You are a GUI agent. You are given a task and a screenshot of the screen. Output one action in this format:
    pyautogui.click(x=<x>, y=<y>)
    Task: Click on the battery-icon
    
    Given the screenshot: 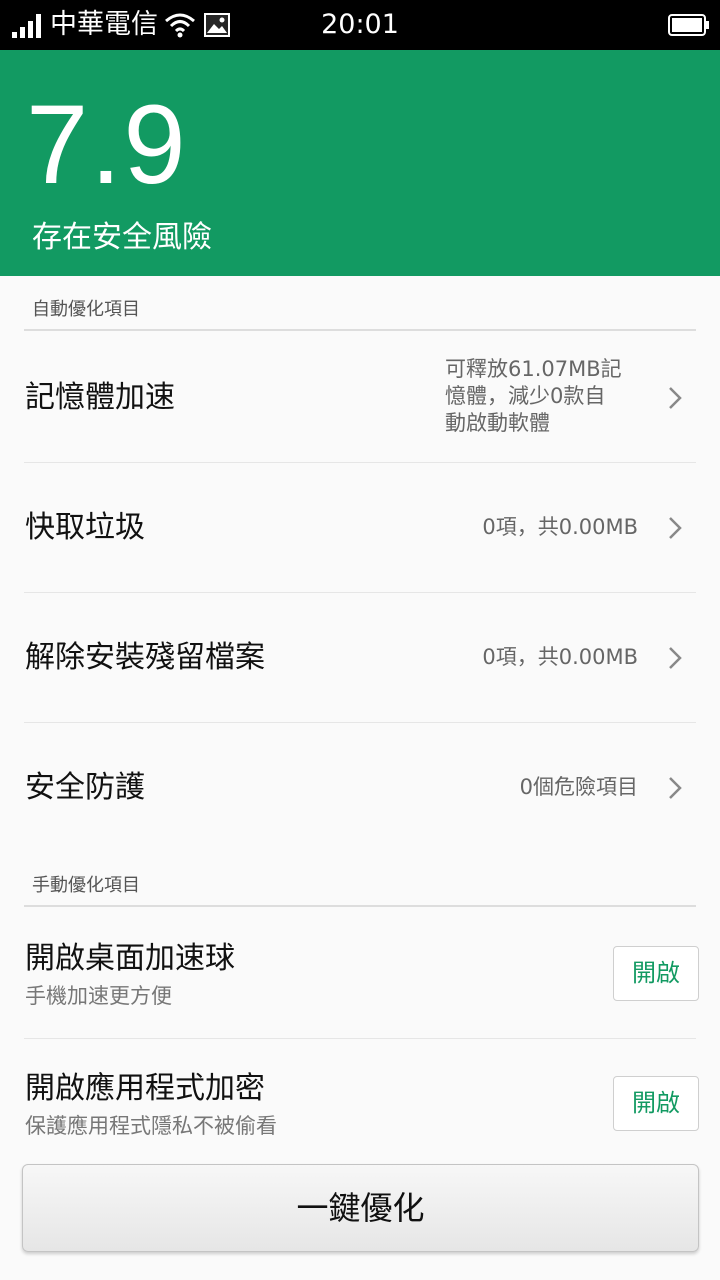 What is the action you would take?
    pyautogui.click(x=688, y=25)
    